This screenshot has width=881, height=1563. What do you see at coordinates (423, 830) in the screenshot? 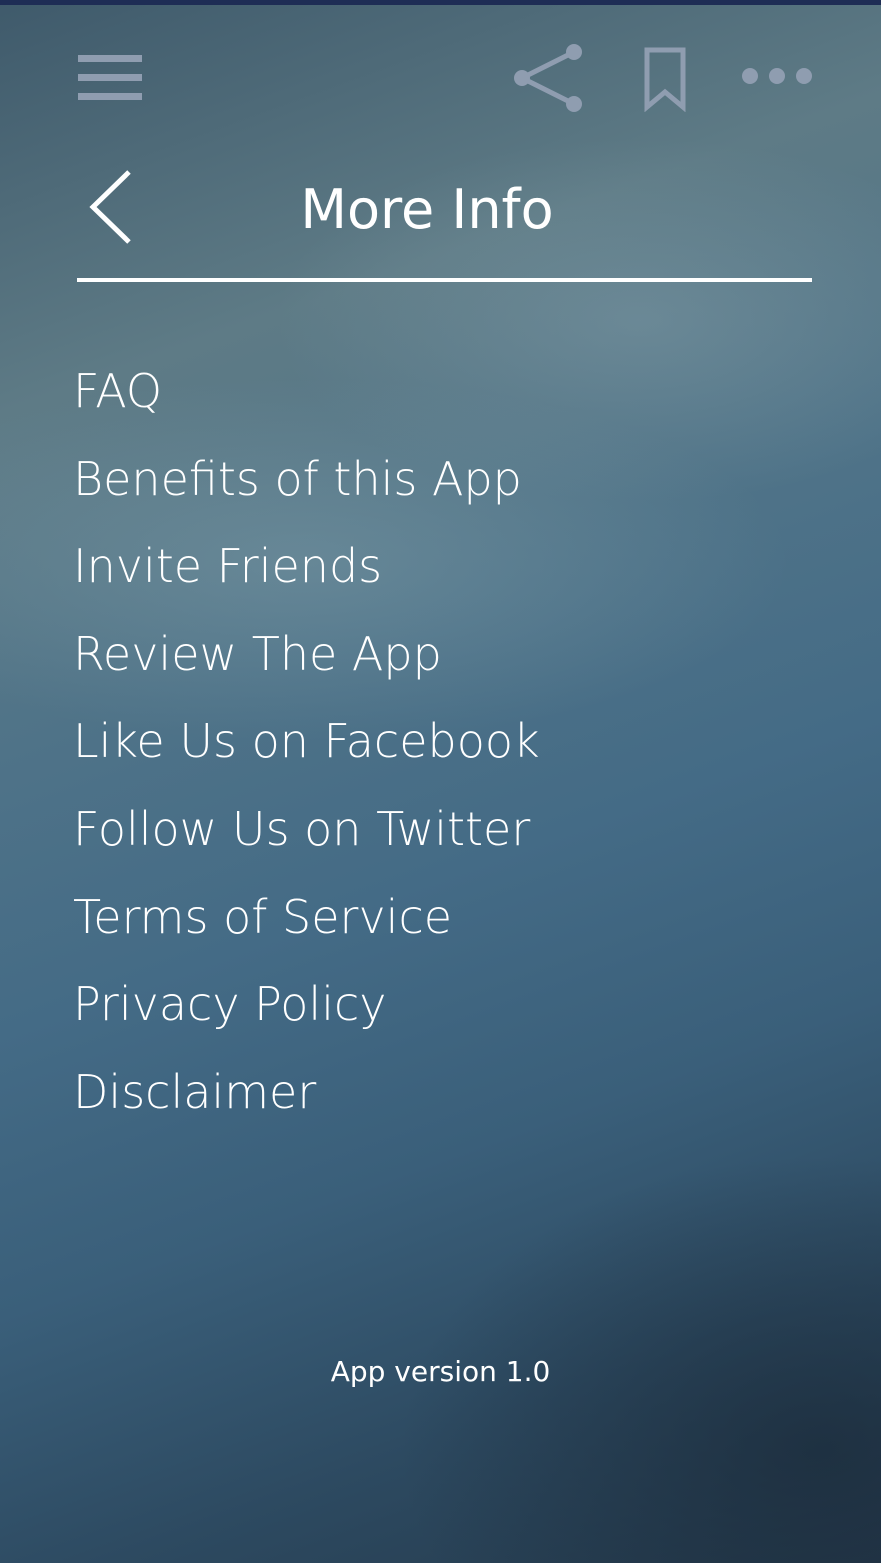
I see `menu-item-twitter: Follow Us on Twitter` at bounding box center [423, 830].